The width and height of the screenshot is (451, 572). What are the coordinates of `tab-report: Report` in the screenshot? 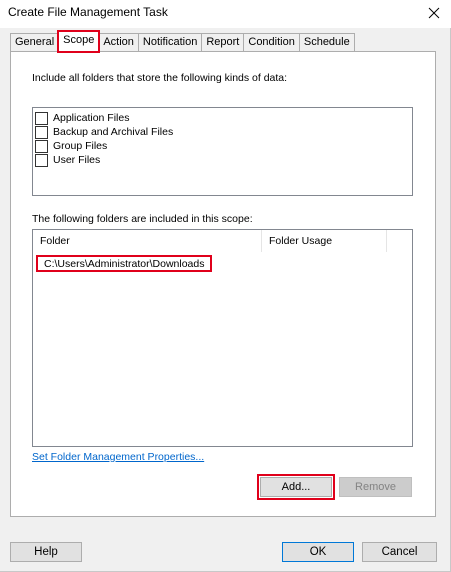 It's located at (223, 42).